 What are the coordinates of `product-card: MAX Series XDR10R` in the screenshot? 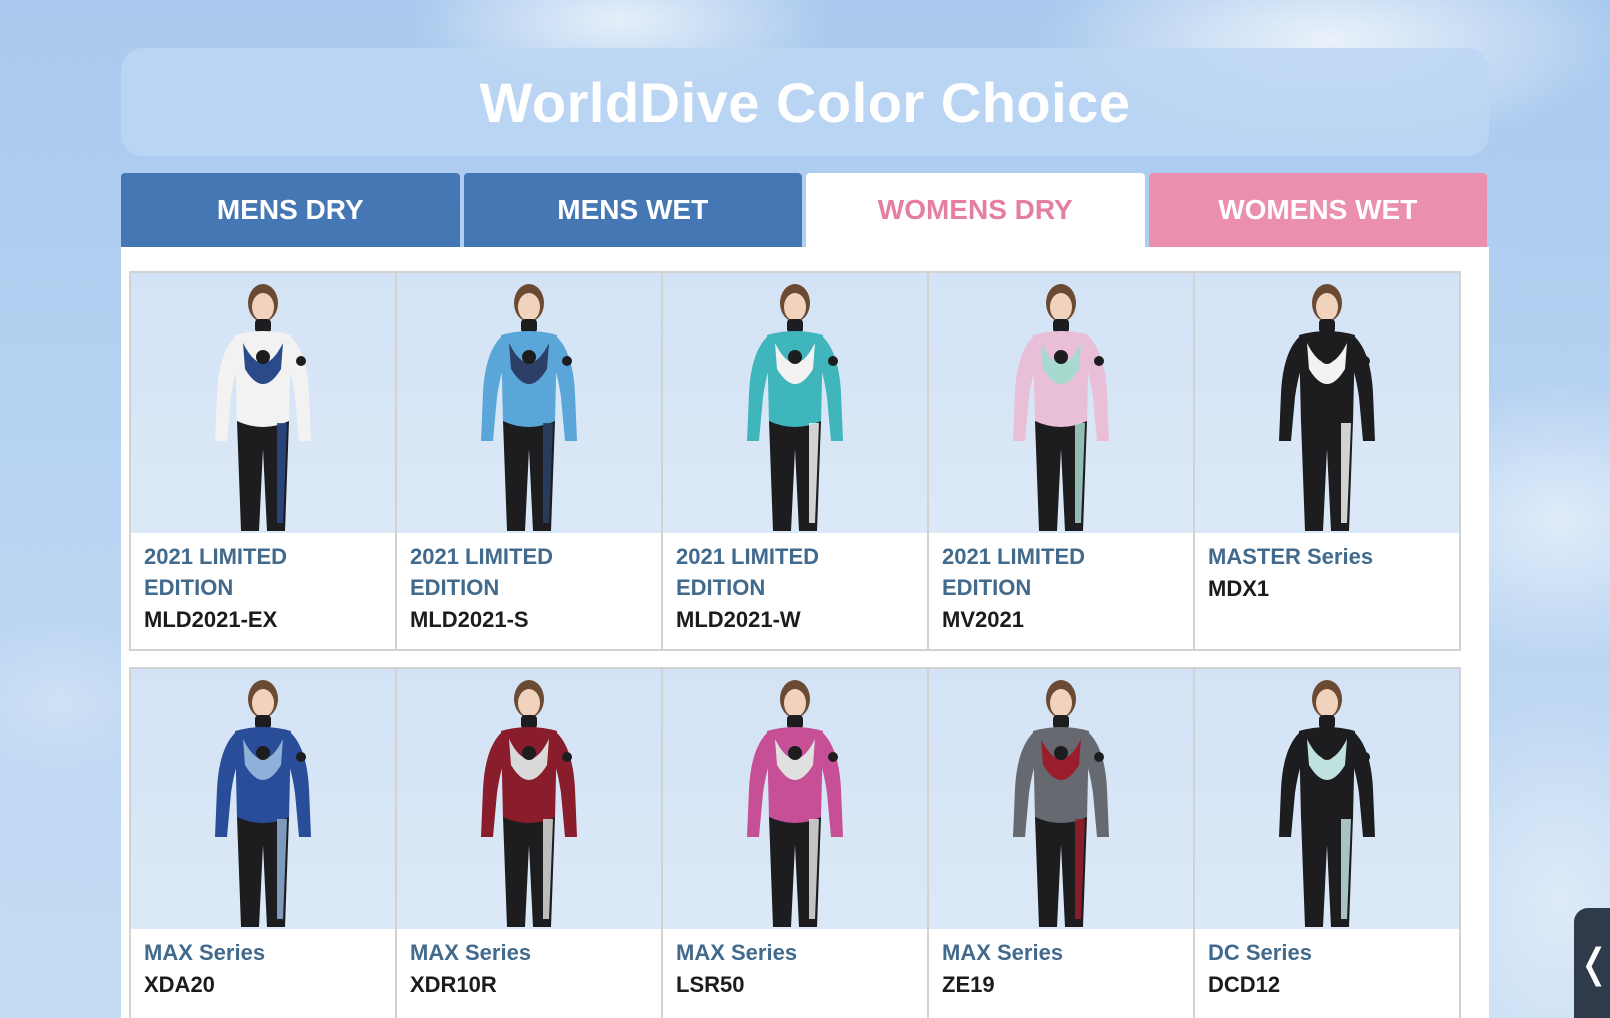 It's located at (529, 843).